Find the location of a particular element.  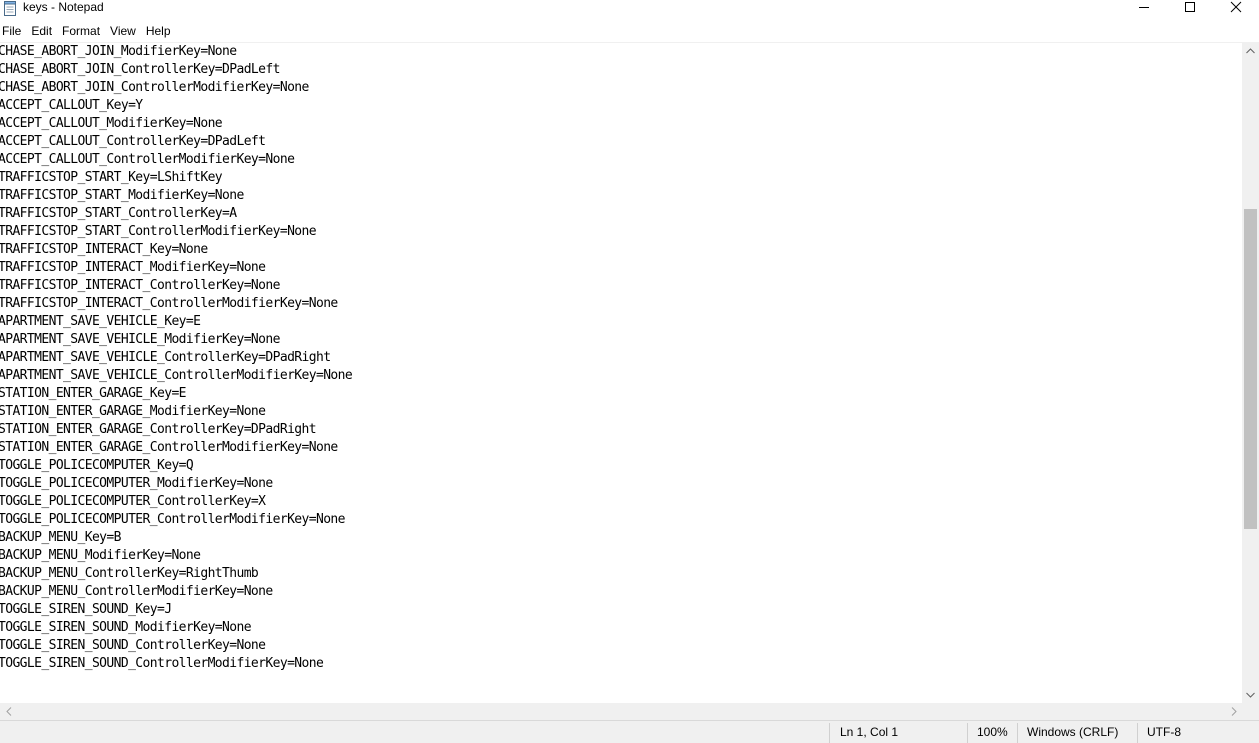

menu-view: View is located at coordinates (123, 31).